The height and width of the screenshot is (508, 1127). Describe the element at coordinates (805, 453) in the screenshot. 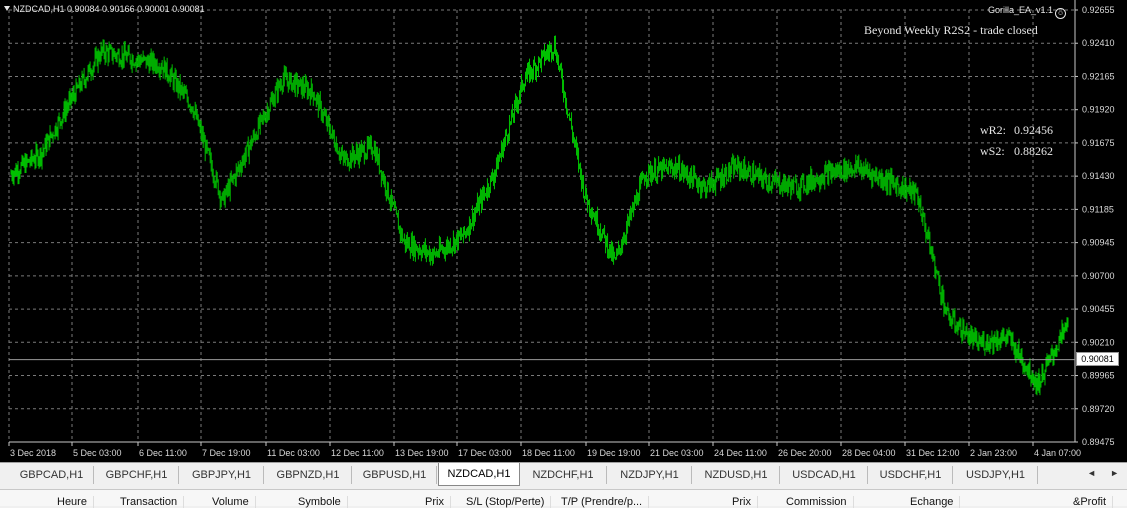

I see `x-tick-label: 26 Dec 20:00` at that location.